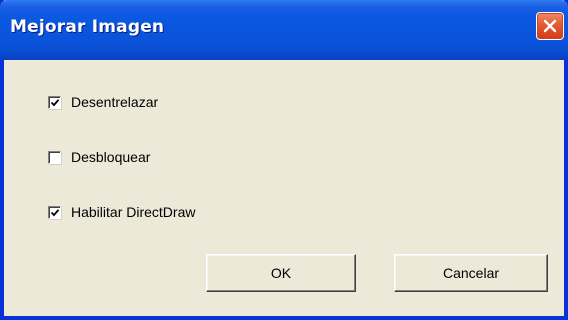 This screenshot has width=568, height=320. Describe the element at coordinates (471, 273) in the screenshot. I see `cancel-button: Cancelar` at that location.